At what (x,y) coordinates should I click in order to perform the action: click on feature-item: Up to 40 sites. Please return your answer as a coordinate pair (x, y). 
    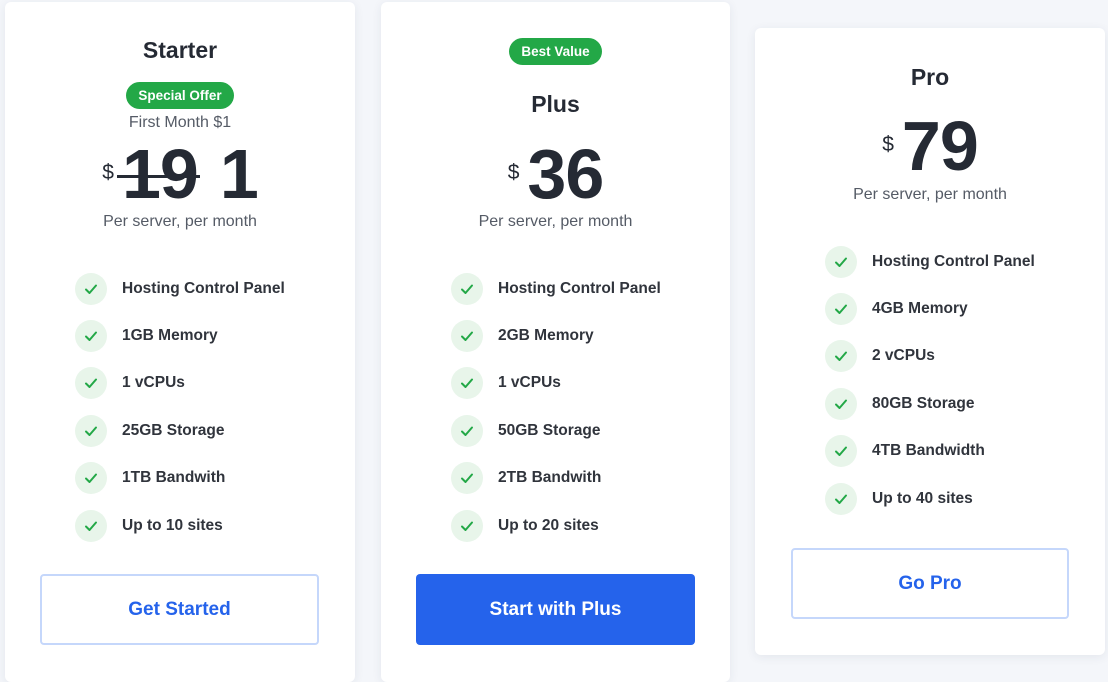
    Looking at the image, I should click on (930, 498).